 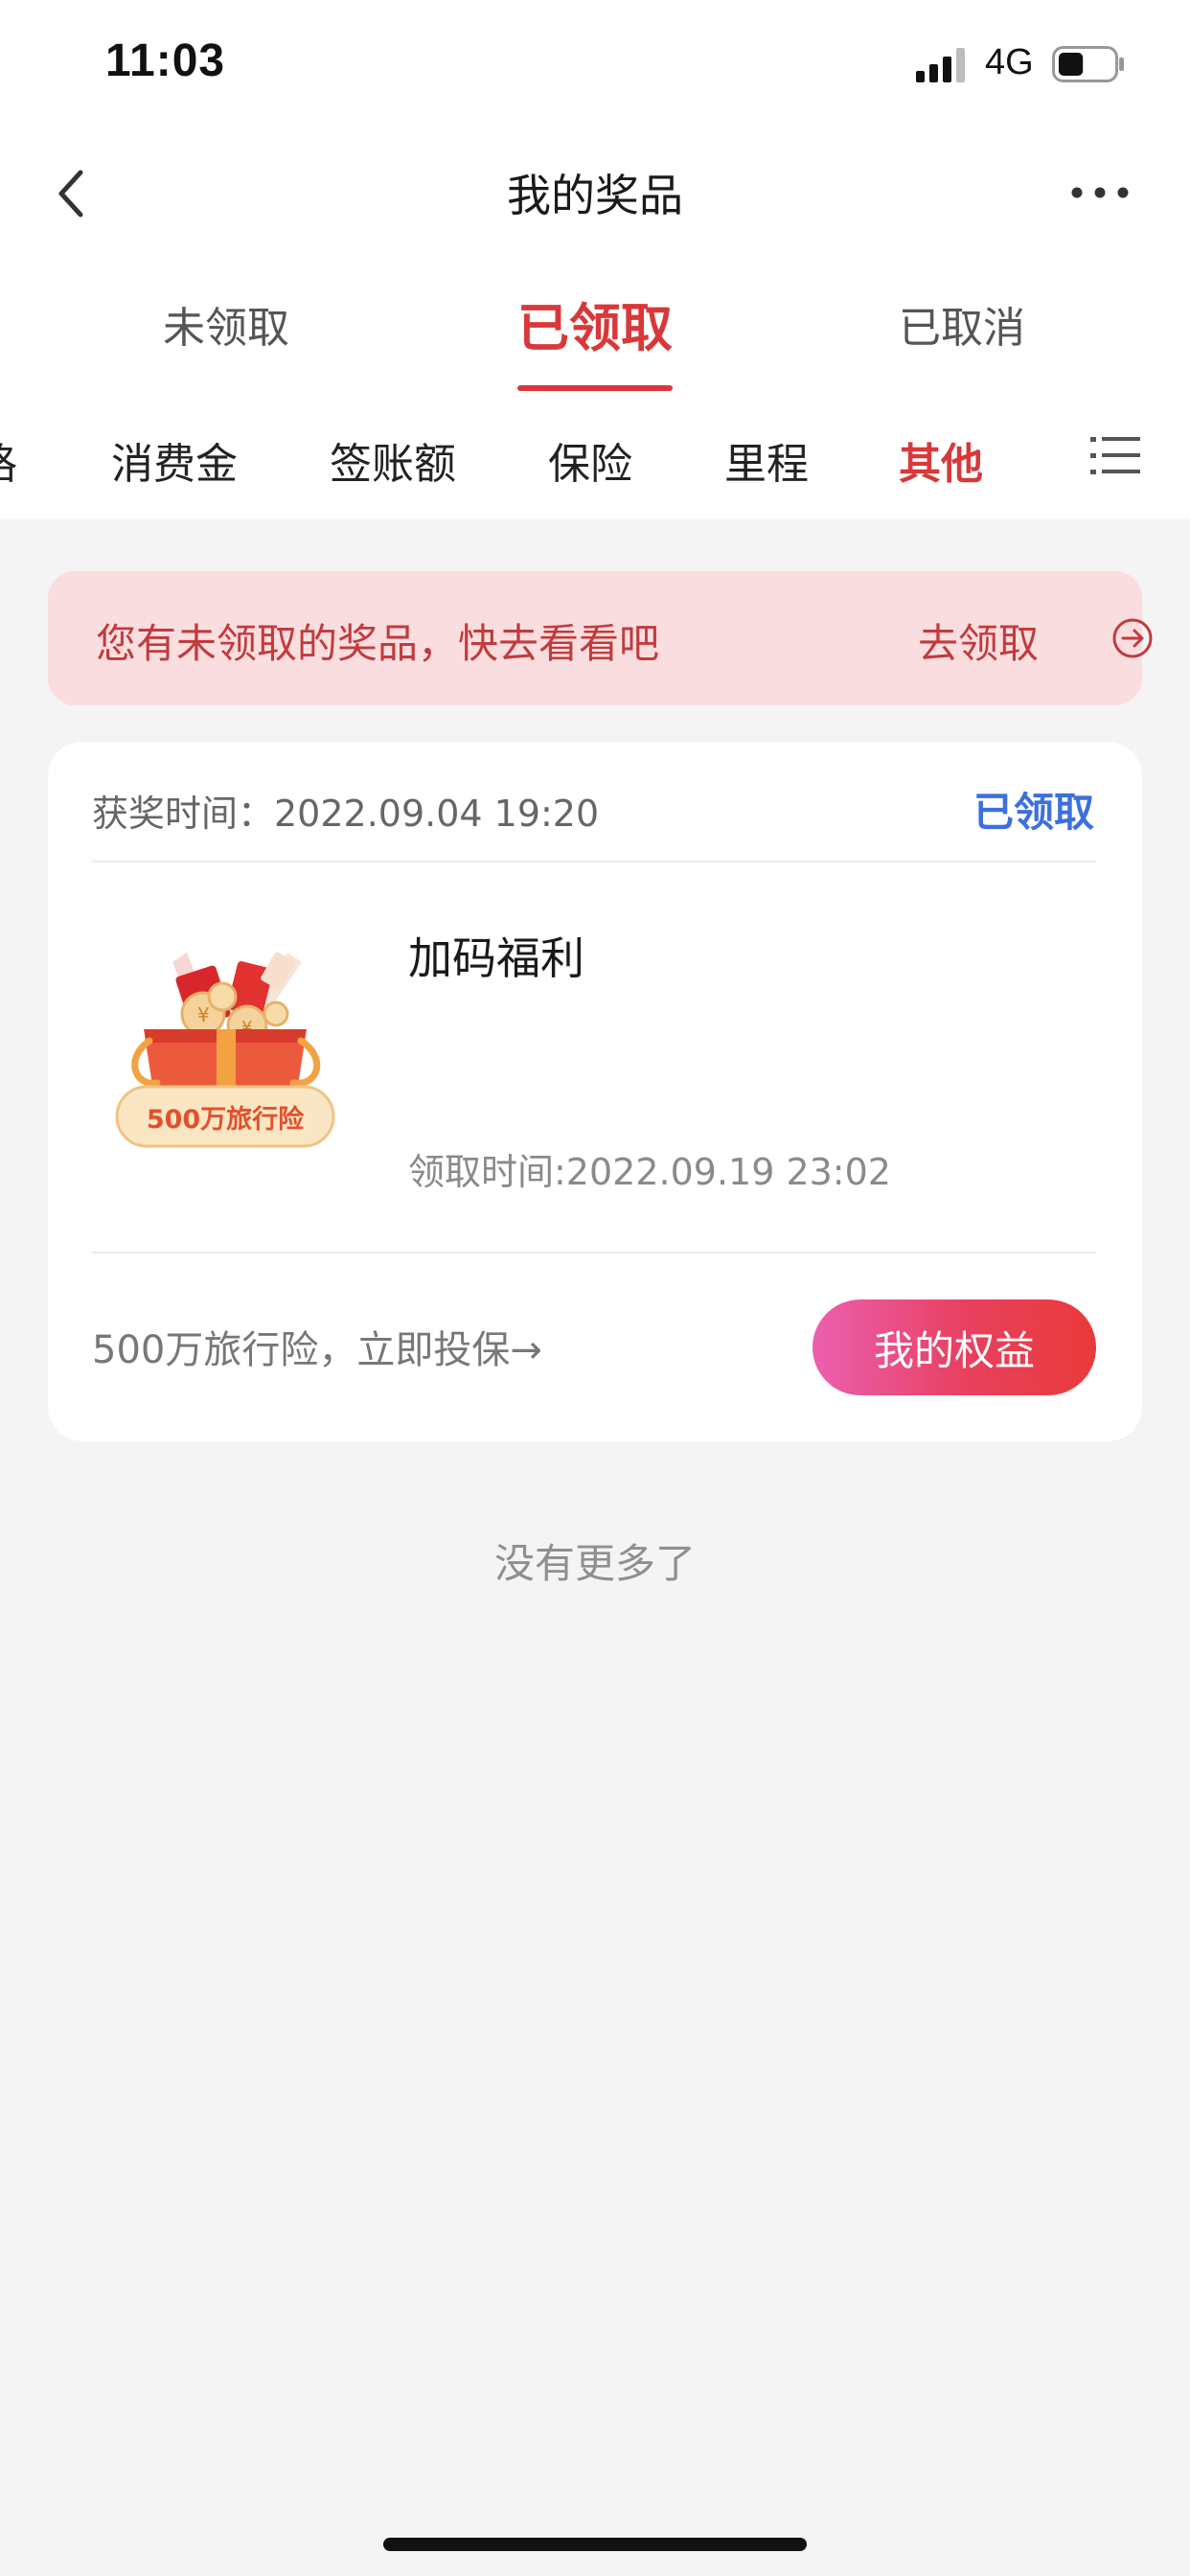 I want to click on page-title: 我的奖品, so click(x=595, y=195).